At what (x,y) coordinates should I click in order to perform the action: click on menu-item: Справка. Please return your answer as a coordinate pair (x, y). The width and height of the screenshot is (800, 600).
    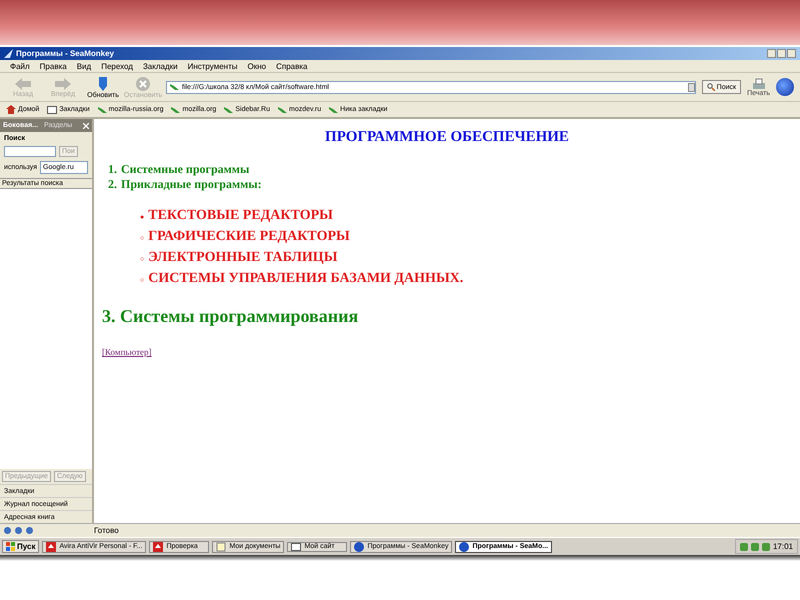
    Looking at the image, I should click on (292, 66).